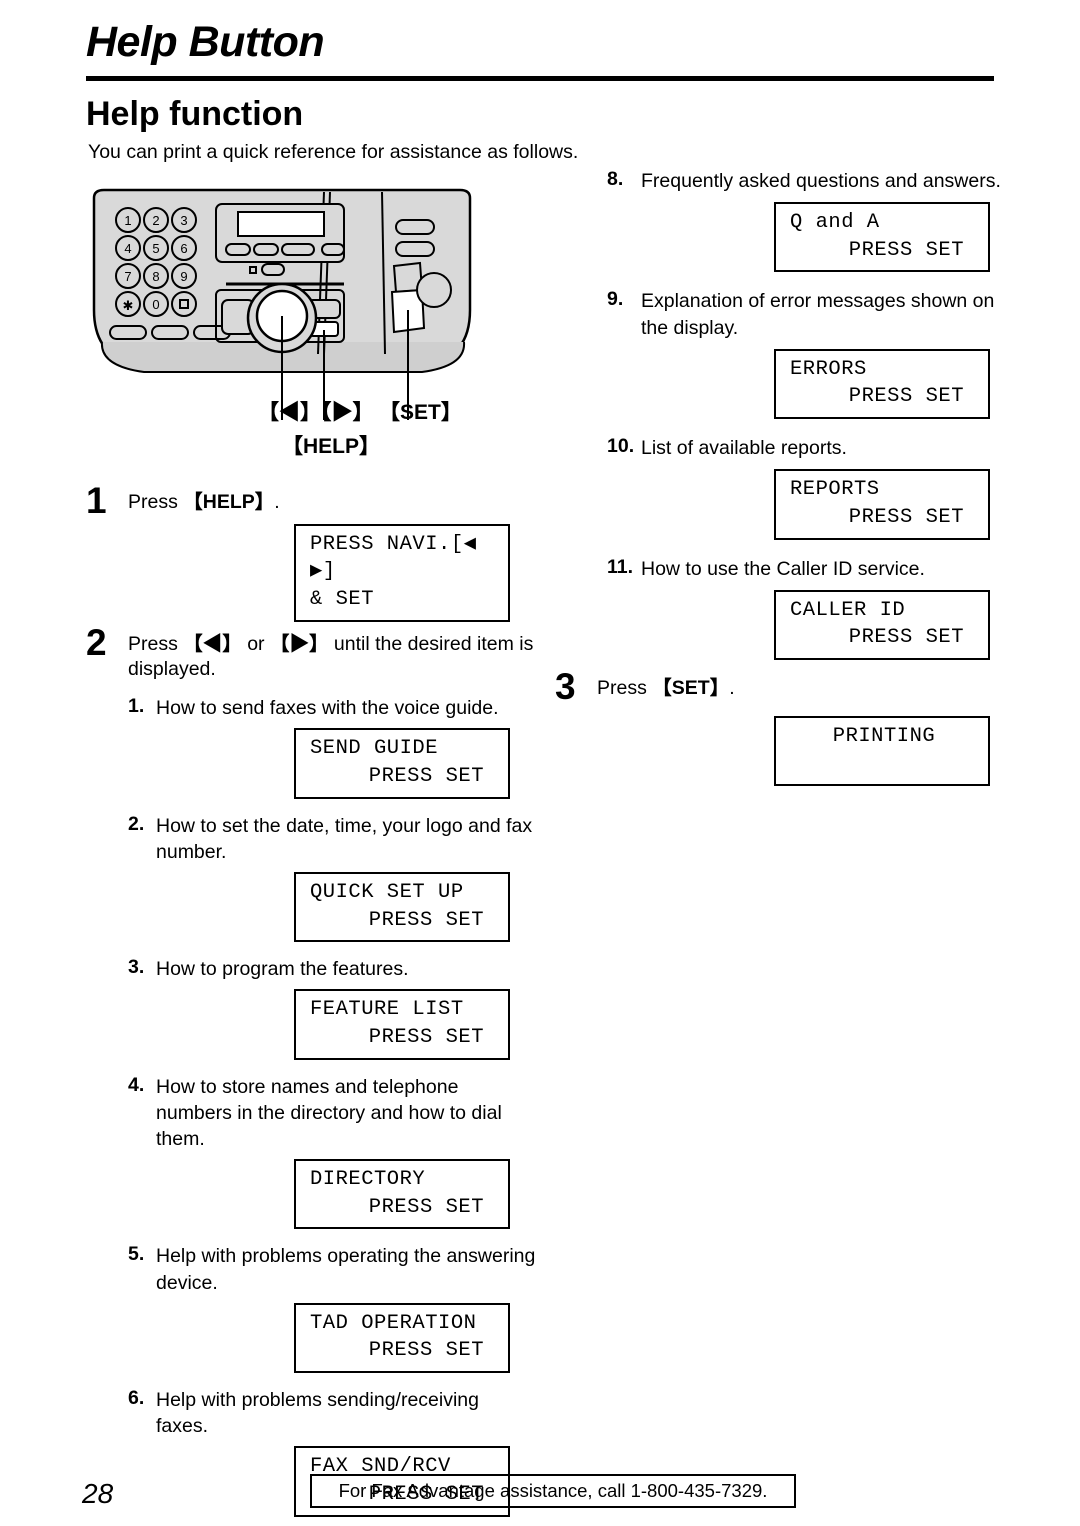 The image size is (1080, 1526). Describe the element at coordinates (732, 688) in the screenshot. I see `step-3-suffix: .` at that location.